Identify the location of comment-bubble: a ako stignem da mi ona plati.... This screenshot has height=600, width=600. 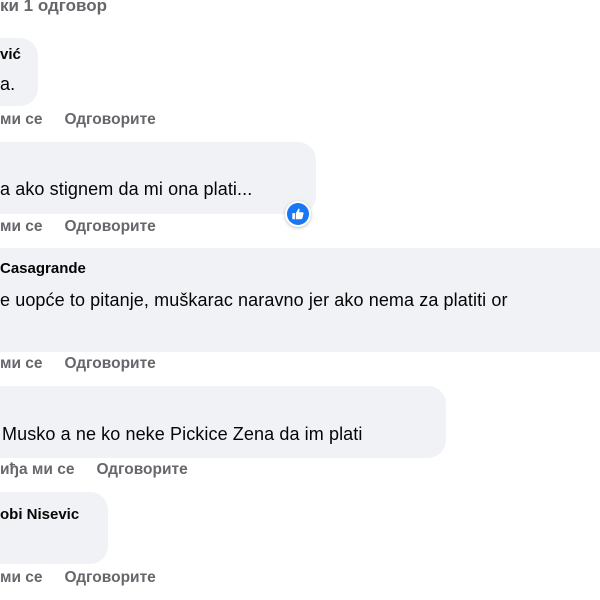
(158, 178).